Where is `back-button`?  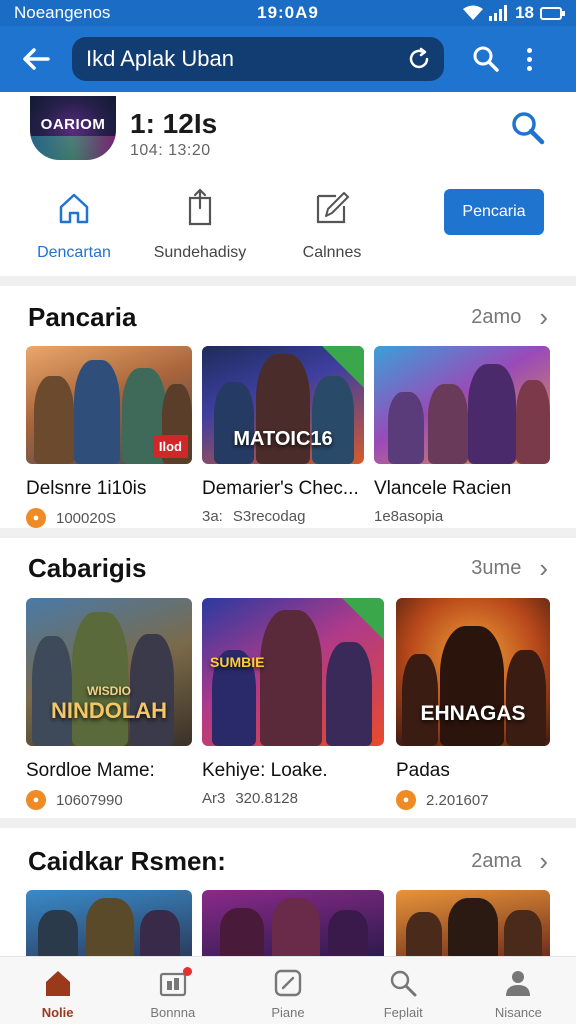
back-button is located at coordinates (36, 59).